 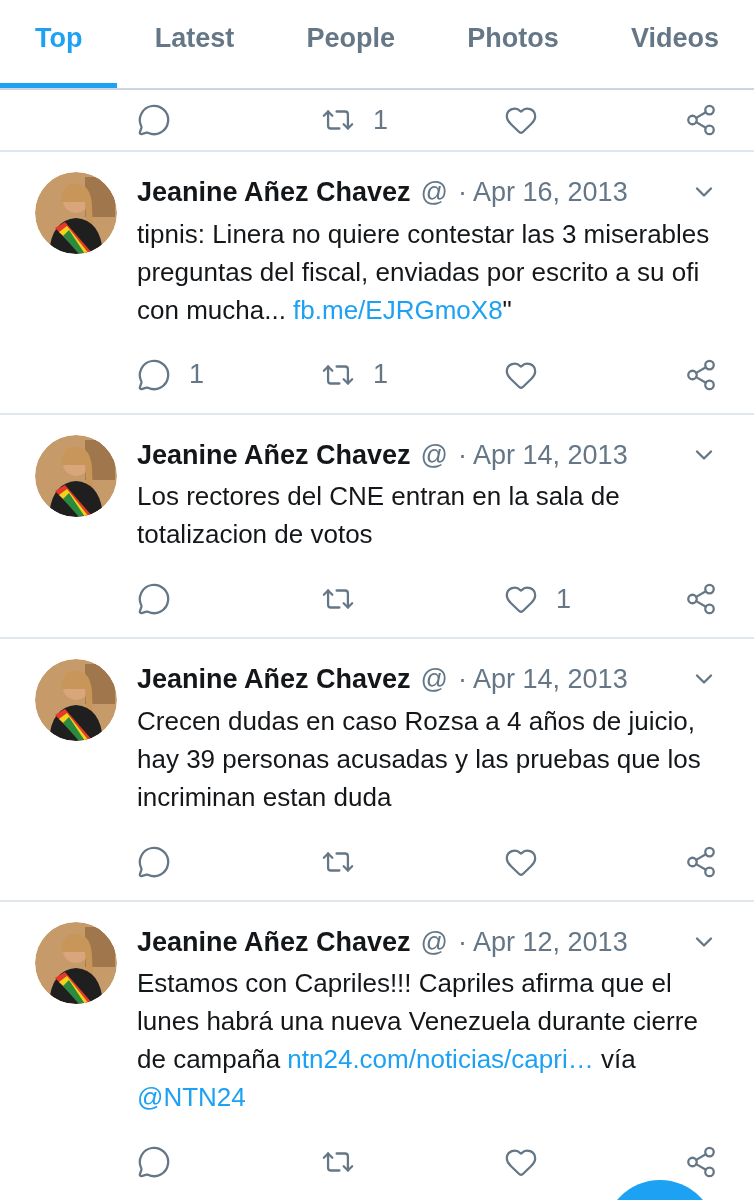 I want to click on link: fb.me/EJRGmoX8, so click(x=398, y=309).